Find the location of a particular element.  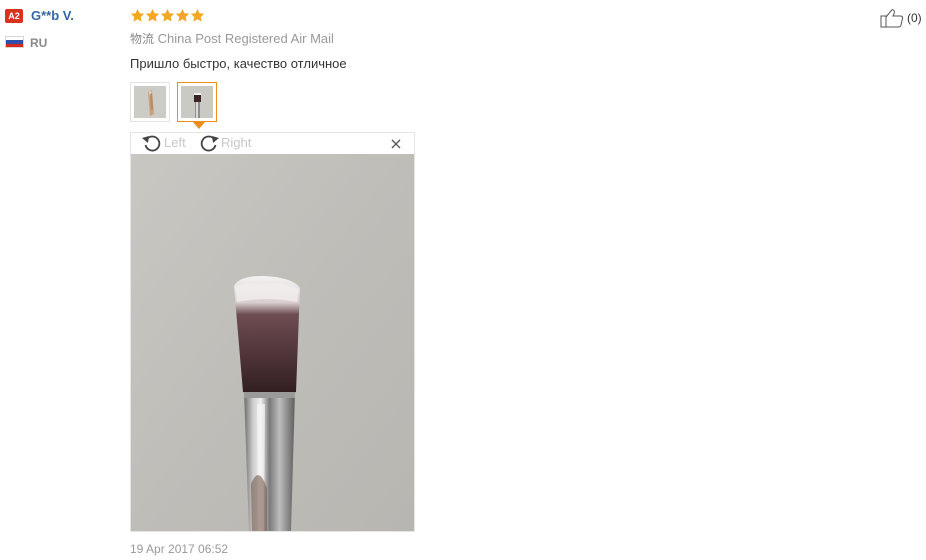

thumbs-up-icon is located at coordinates (892, 18).